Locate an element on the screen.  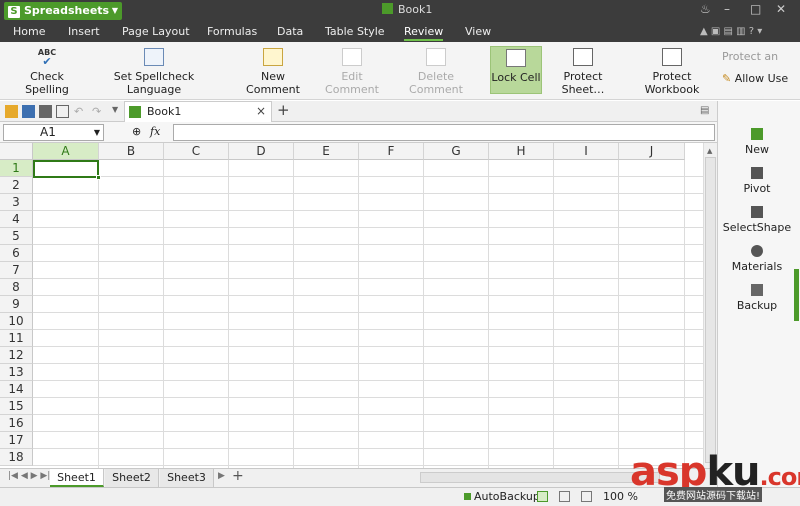
name-box: A1 ▼ is located at coordinates (53, 132).